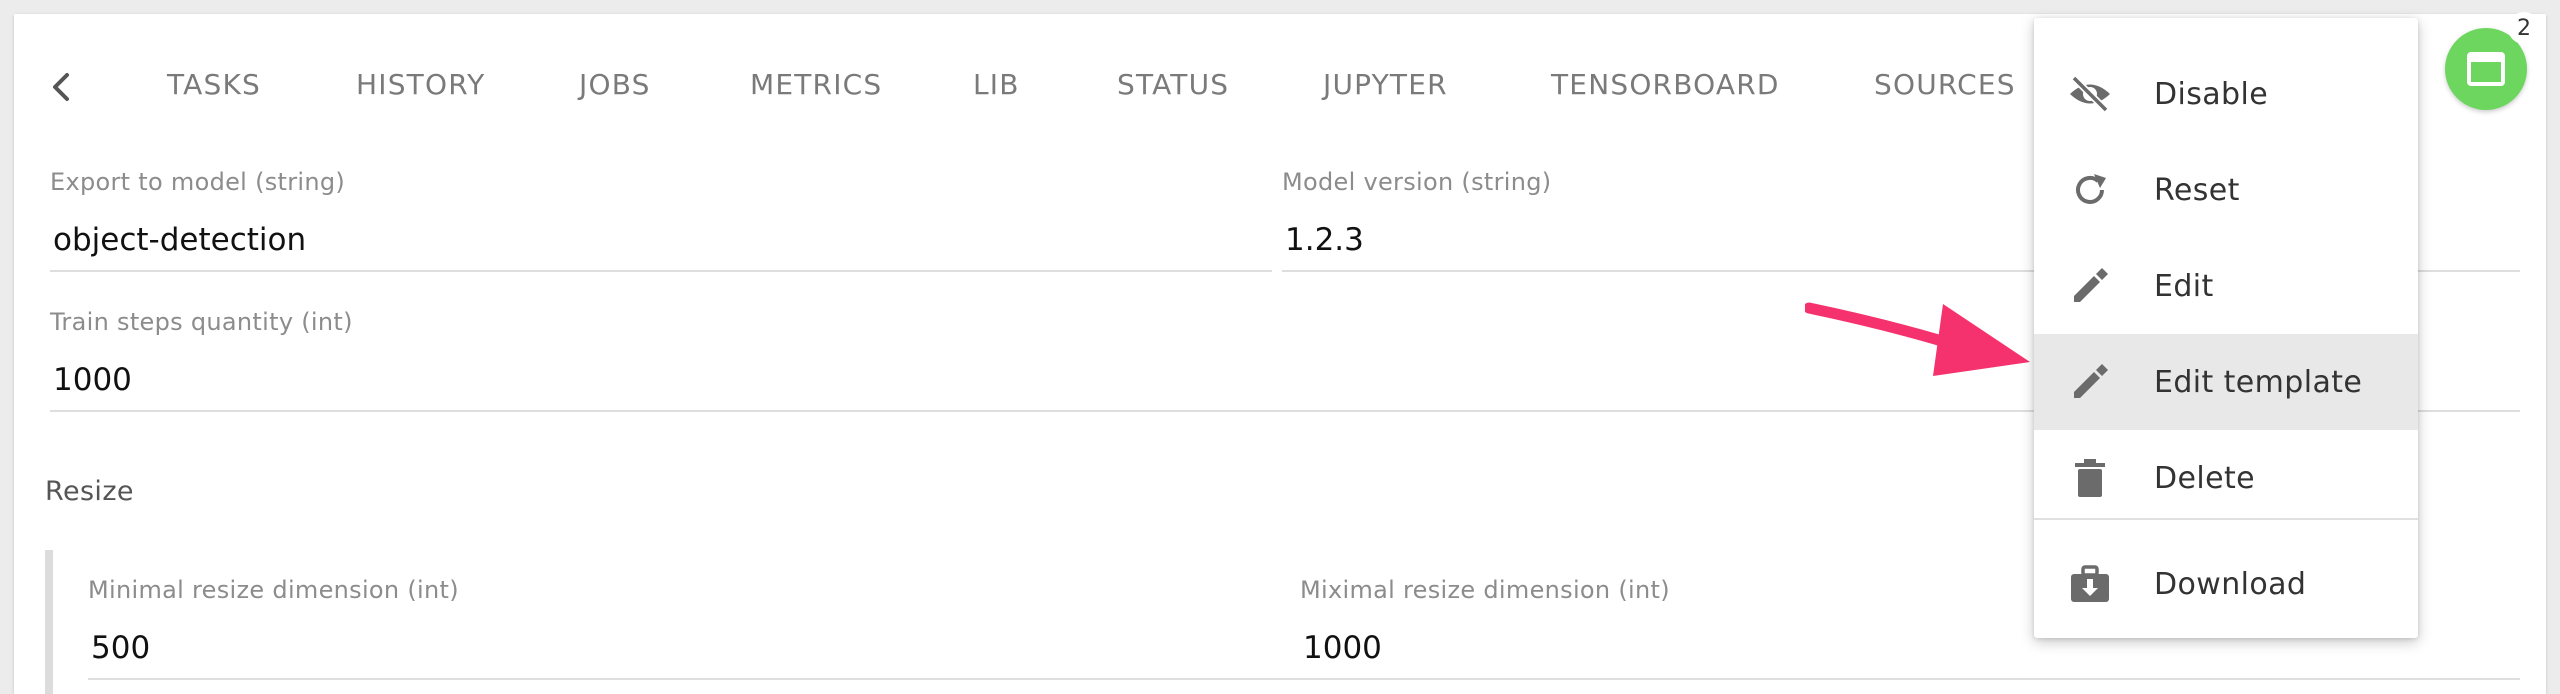 The width and height of the screenshot is (2560, 694). What do you see at coordinates (2486, 69) in the screenshot?
I see `window-icon` at bounding box center [2486, 69].